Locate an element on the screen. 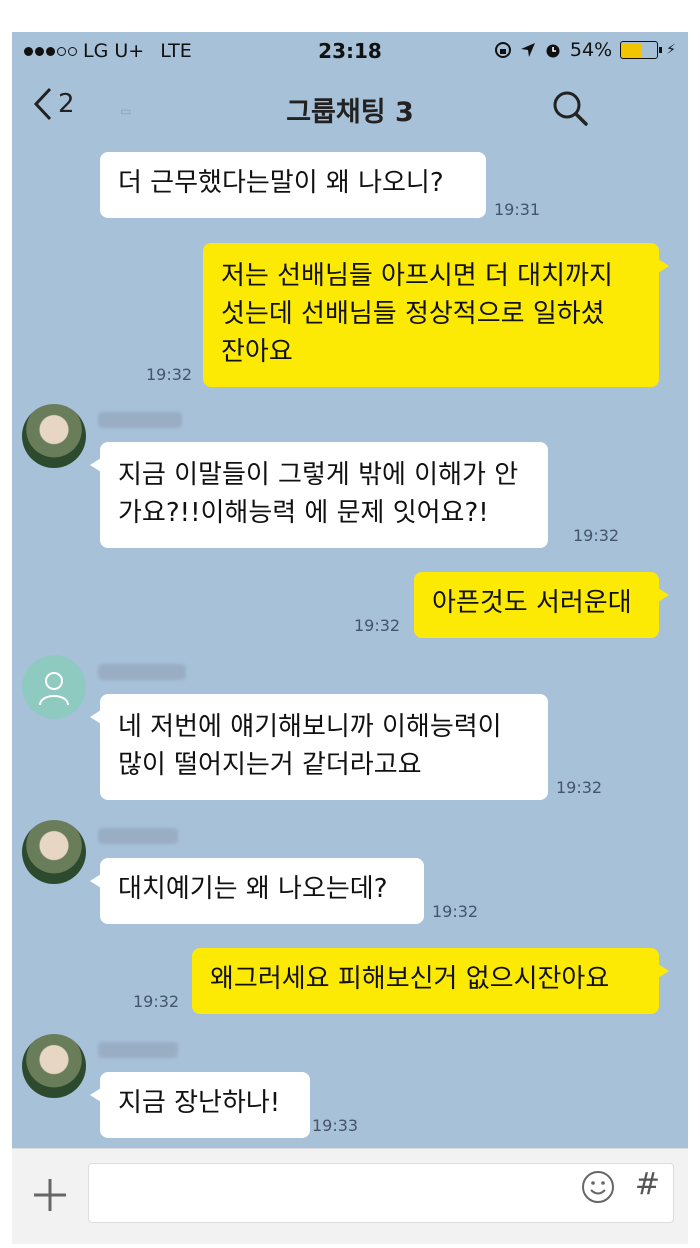 Image resolution: width=700 pixels, height=1248 pixels. charging-icon: ⚡ is located at coordinates (671, 50).